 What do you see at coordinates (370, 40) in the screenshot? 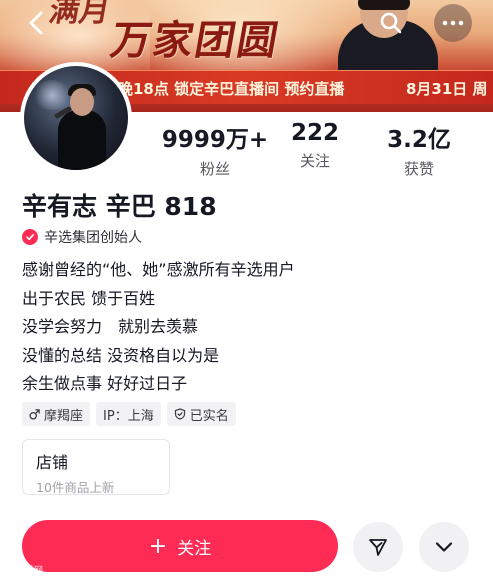
I see `banner-portrait` at bounding box center [370, 40].